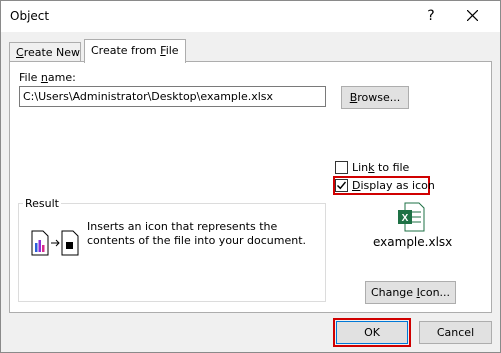 This screenshot has height=353, width=501. I want to click on tab-create-from-file: Create from File, so click(135, 51).